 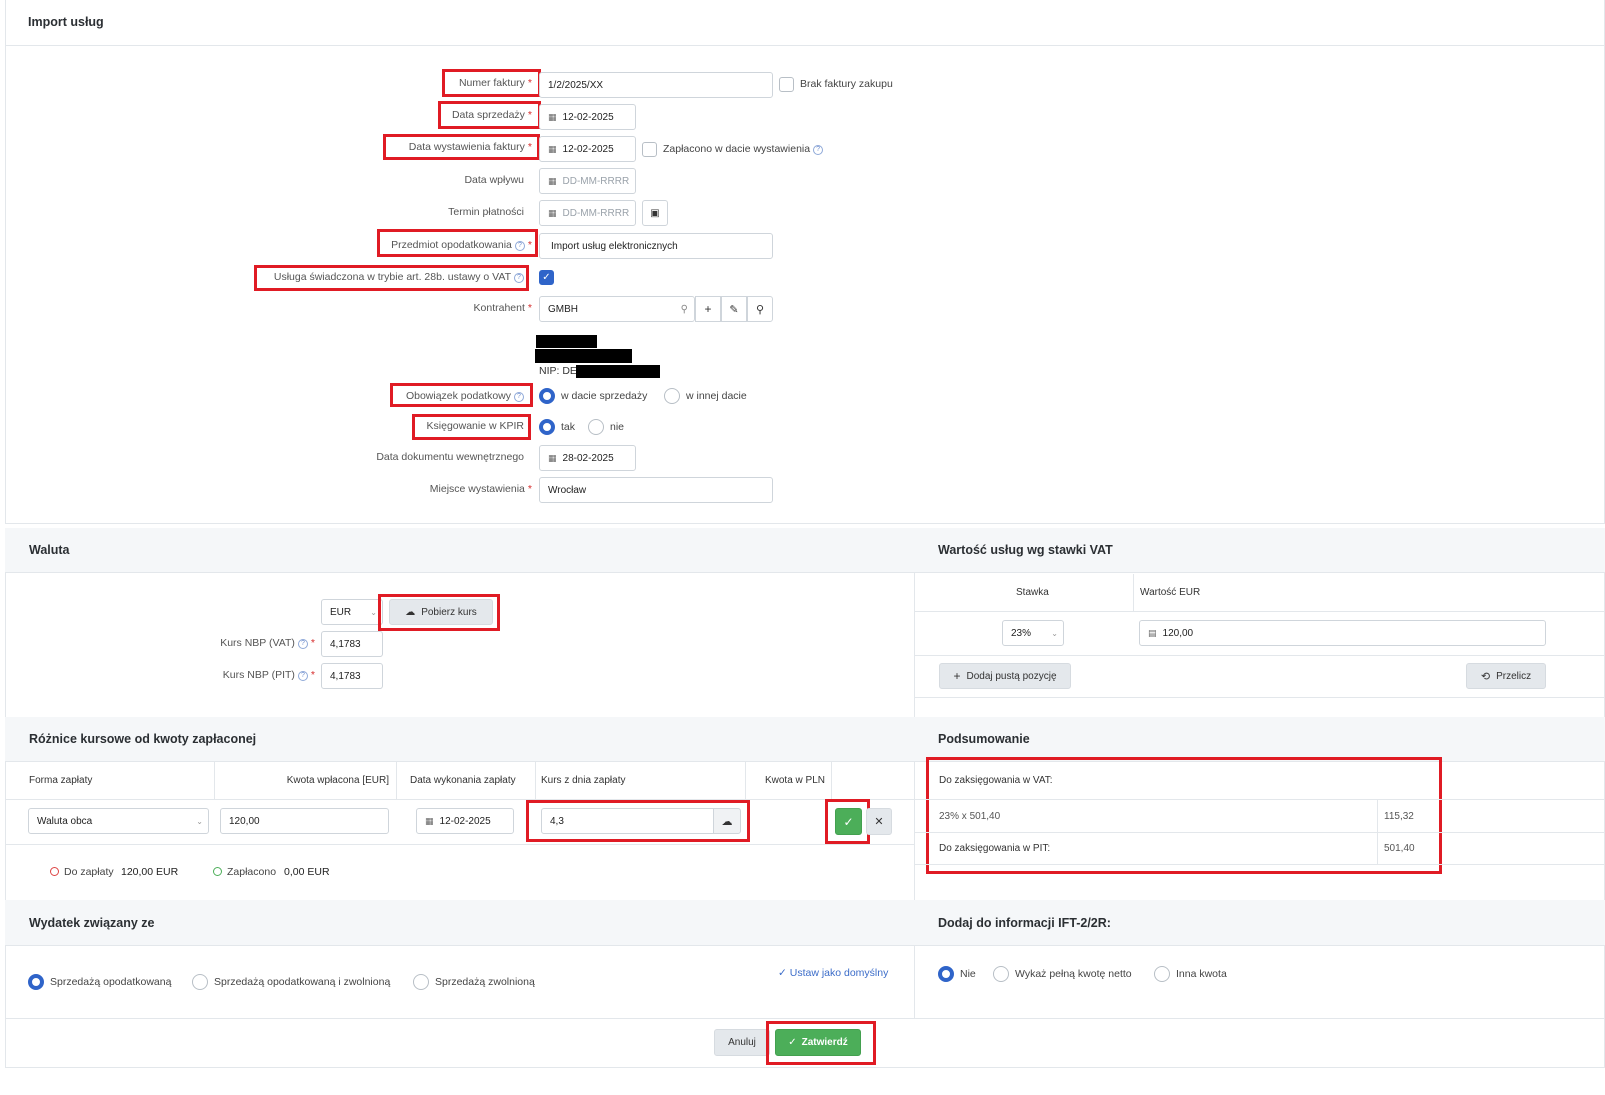 I want to click on summary-vat-row: 23% x 501,40, so click(x=970, y=816).